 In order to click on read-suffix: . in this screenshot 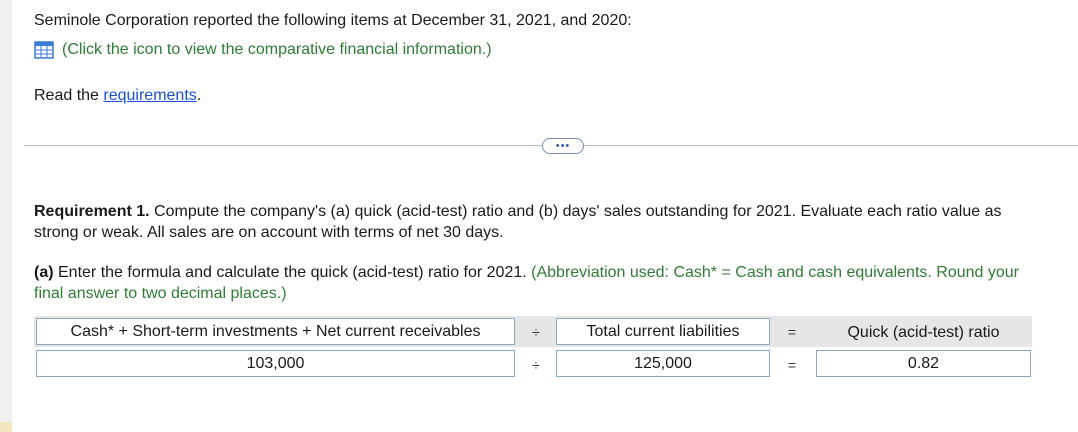, I will do `click(199, 95)`.